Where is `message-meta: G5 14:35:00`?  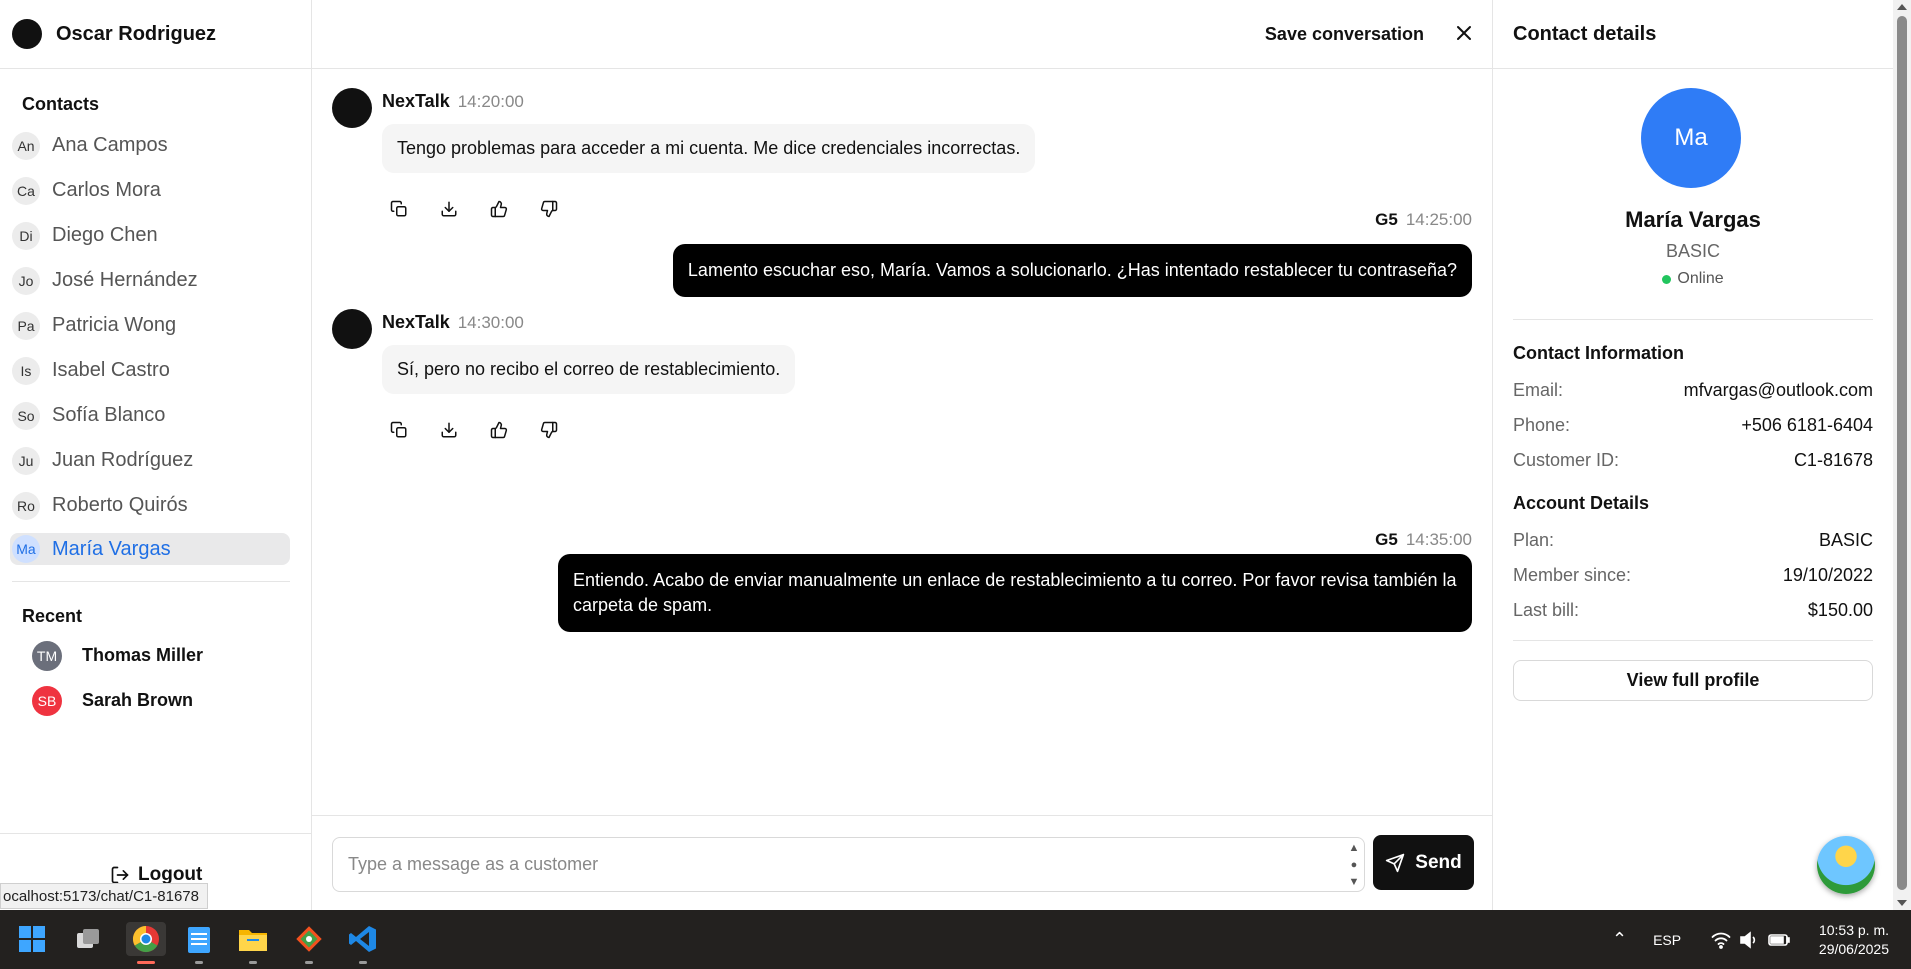
message-meta: G5 14:35:00 is located at coordinates (1423, 540).